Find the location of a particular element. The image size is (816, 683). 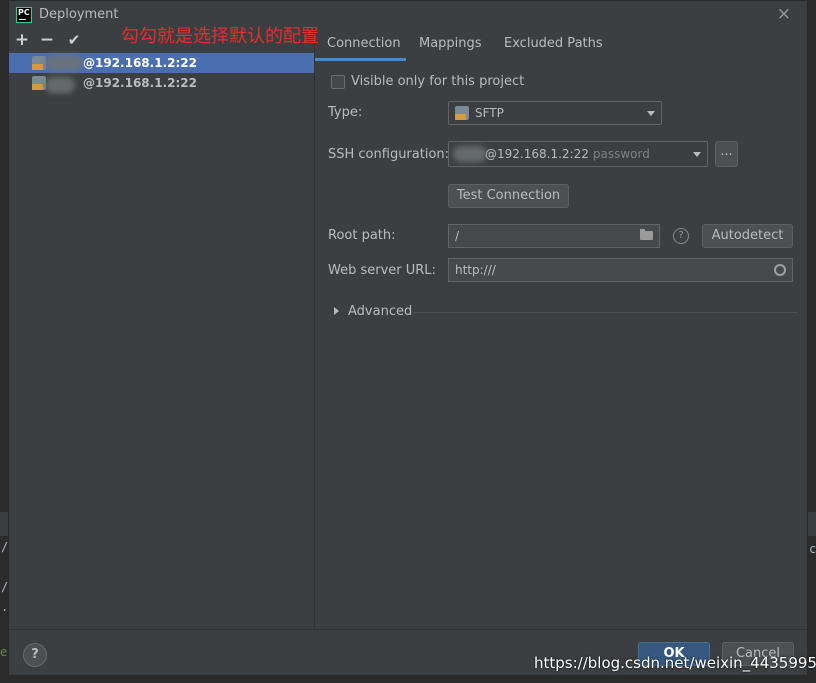

close-icon: × is located at coordinates (784, 14).